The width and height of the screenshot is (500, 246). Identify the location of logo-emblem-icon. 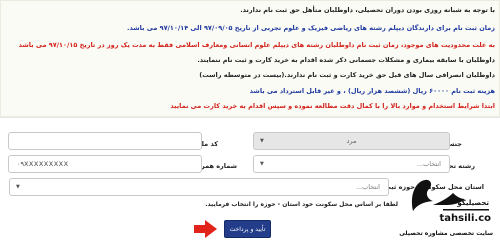
(450, 195).